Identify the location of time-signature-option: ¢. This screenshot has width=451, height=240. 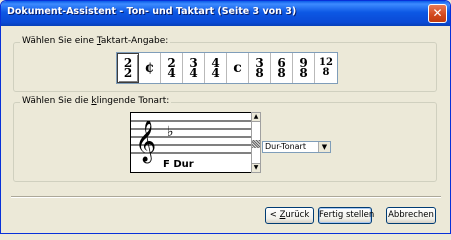
(150, 68).